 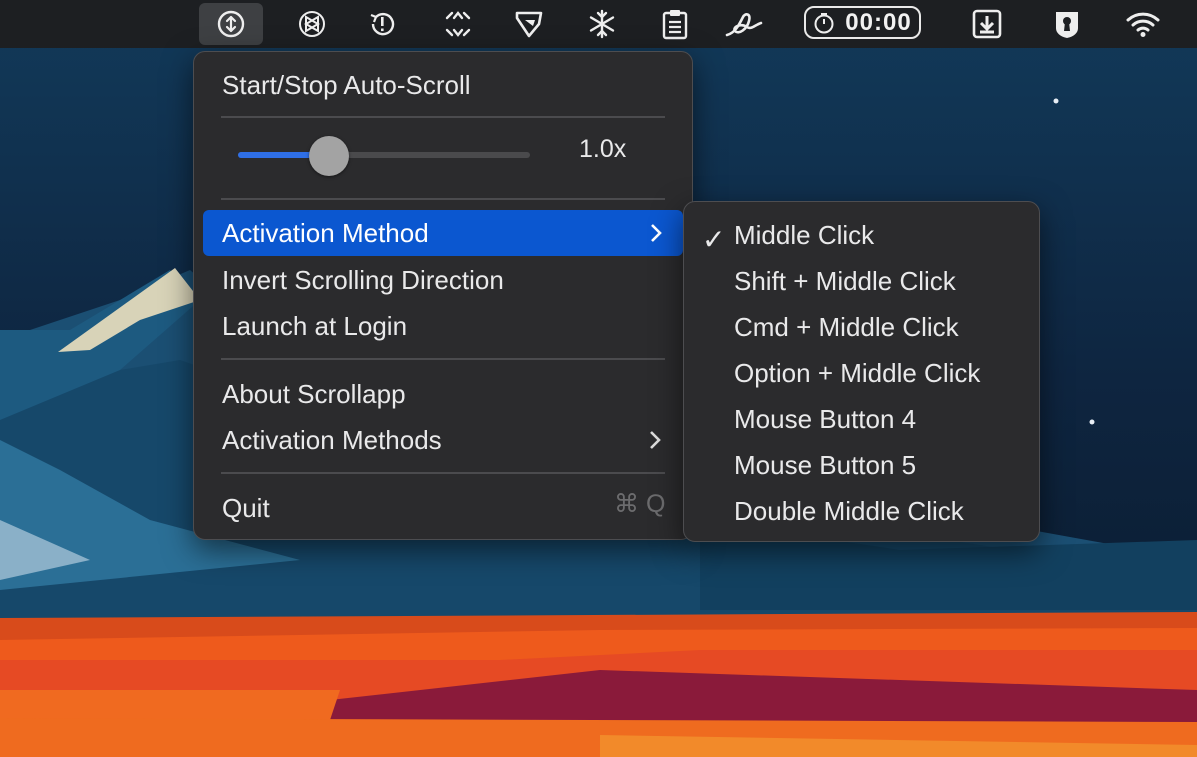 I want to click on timer-display: 00:00, so click(x=862, y=22).